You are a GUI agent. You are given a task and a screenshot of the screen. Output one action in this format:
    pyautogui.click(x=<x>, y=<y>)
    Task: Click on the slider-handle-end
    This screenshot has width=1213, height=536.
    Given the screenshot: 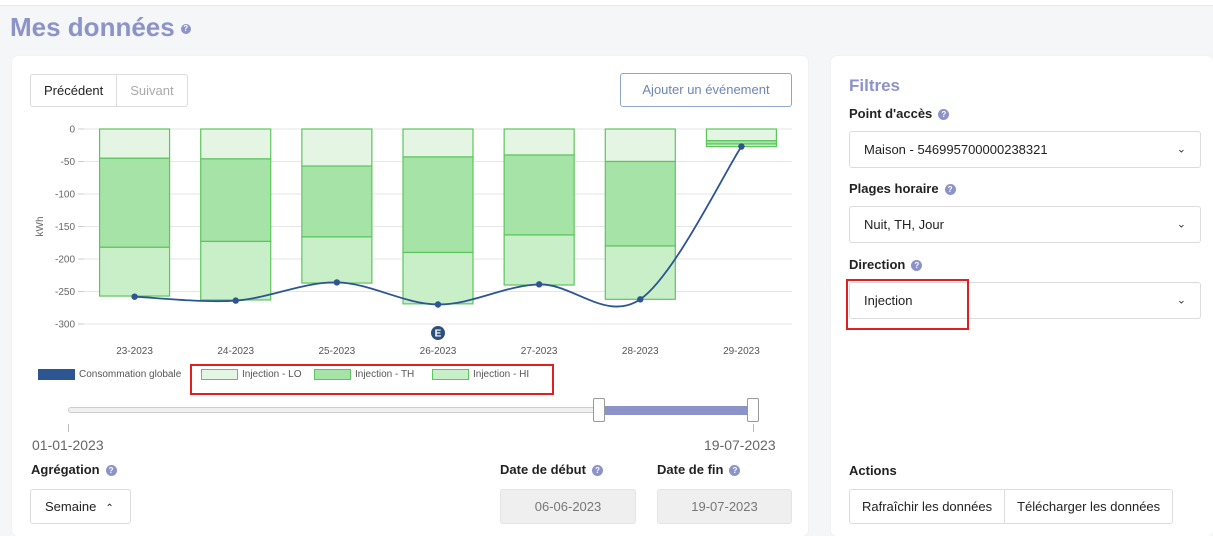 What is the action you would take?
    pyautogui.click(x=753, y=410)
    